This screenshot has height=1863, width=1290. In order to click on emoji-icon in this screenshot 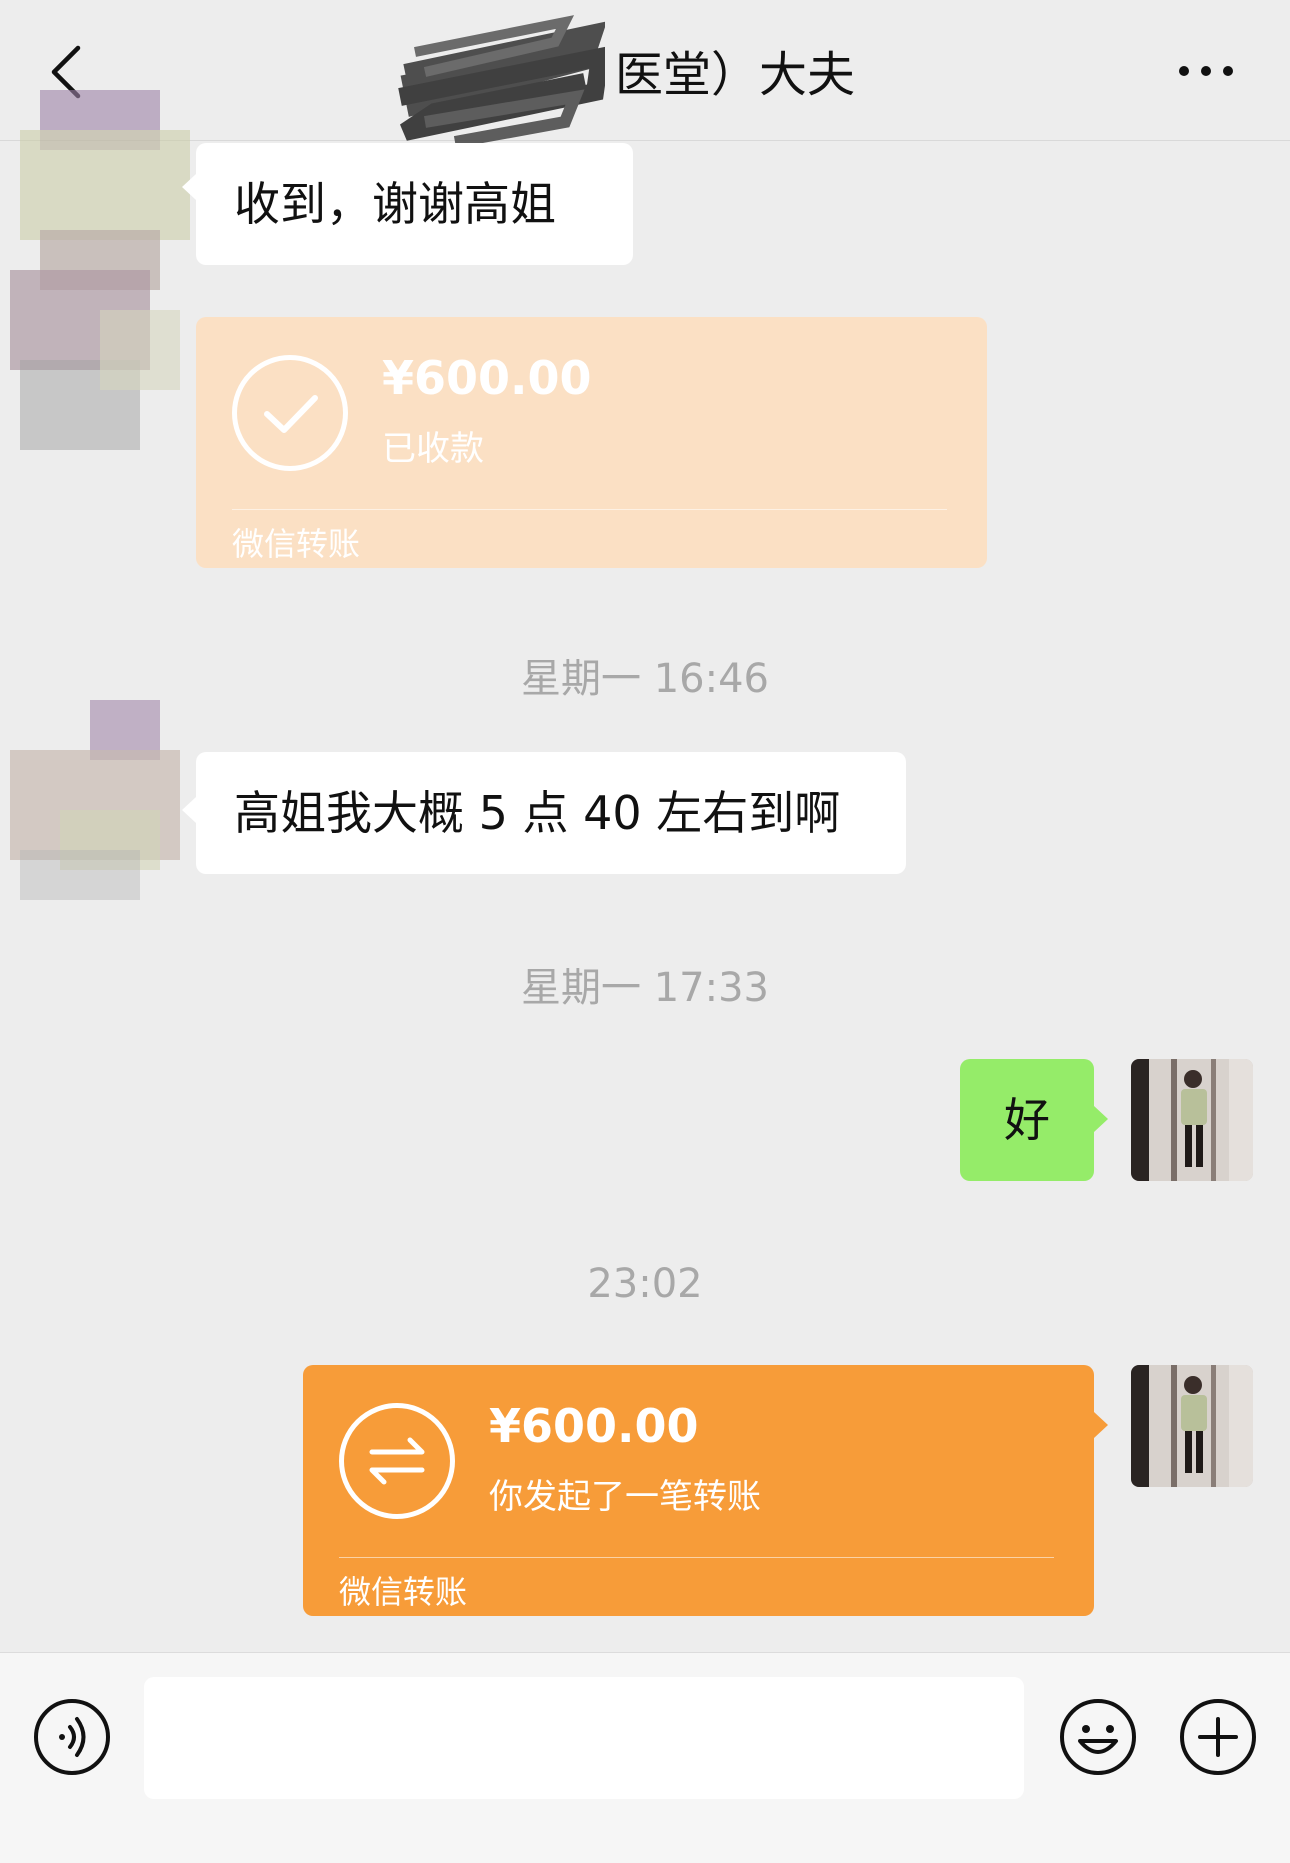, I will do `click(1098, 1737)`.